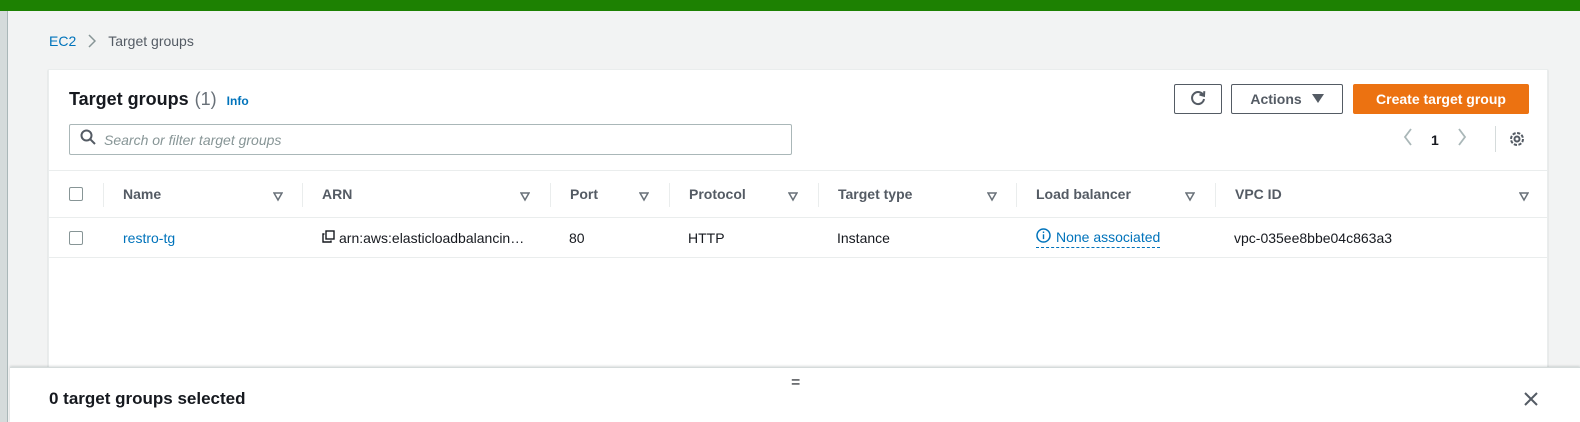 This screenshot has width=1580, height=422. I want to click on pagination: 1, so click(1435, 139).